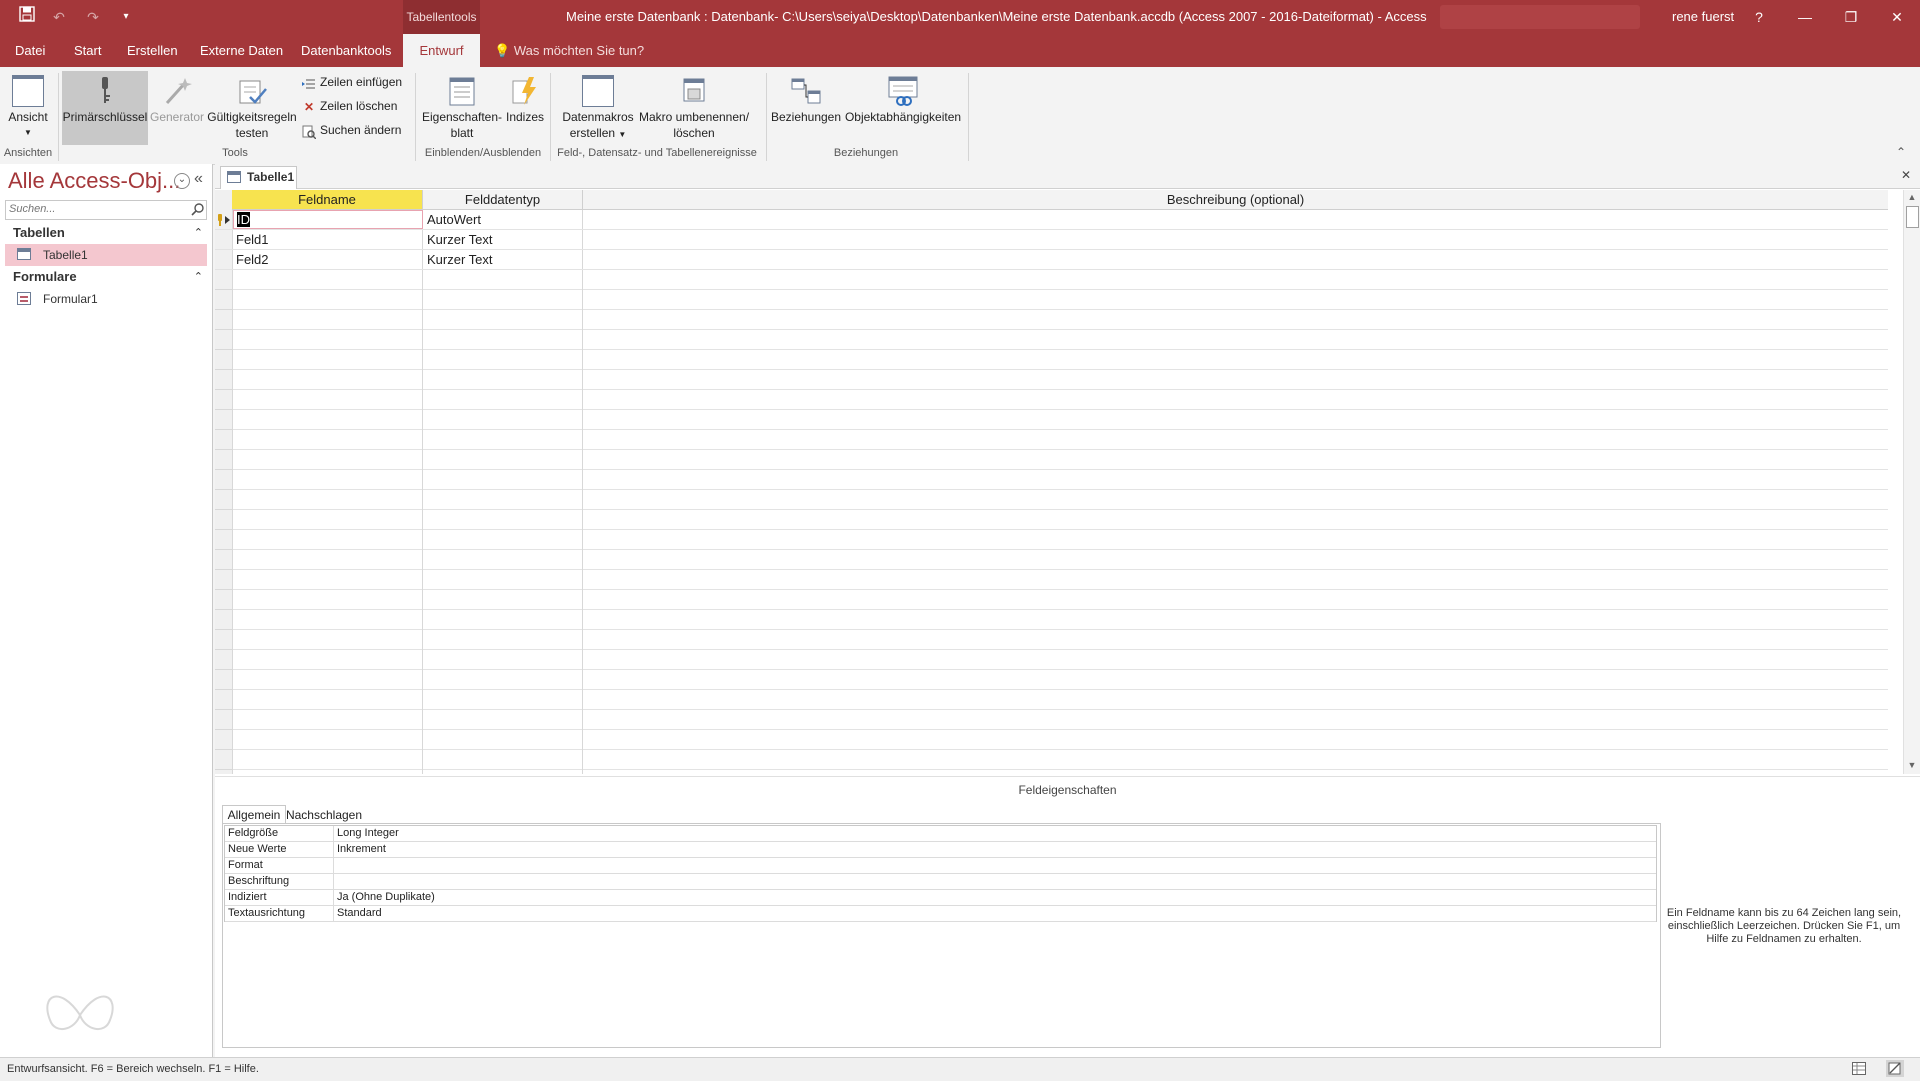 Image resolution: width=1920 pixels, height=1081 pixels. I want to click on beziehungen-button: Beziehungen, so click(806, 111).